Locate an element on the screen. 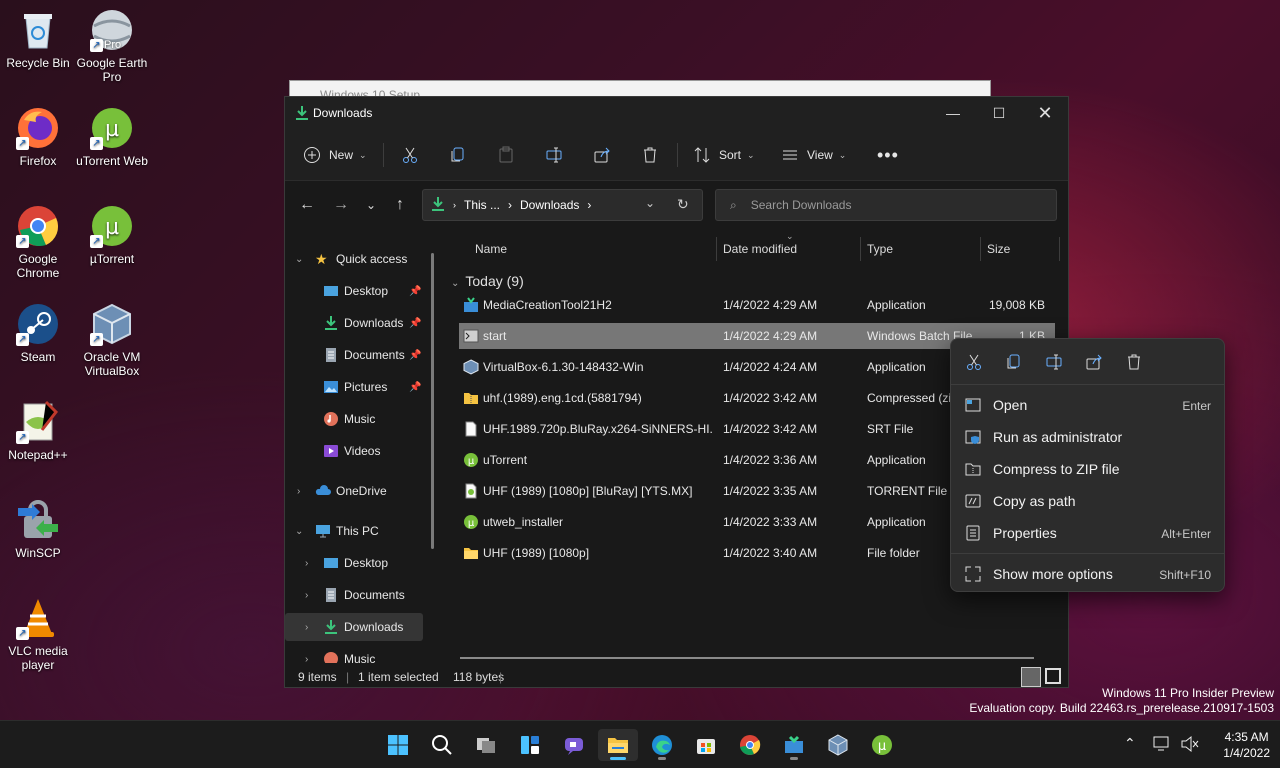 This screenshot has width=1280, height=768. share-button is located at coordinates (602, 155).